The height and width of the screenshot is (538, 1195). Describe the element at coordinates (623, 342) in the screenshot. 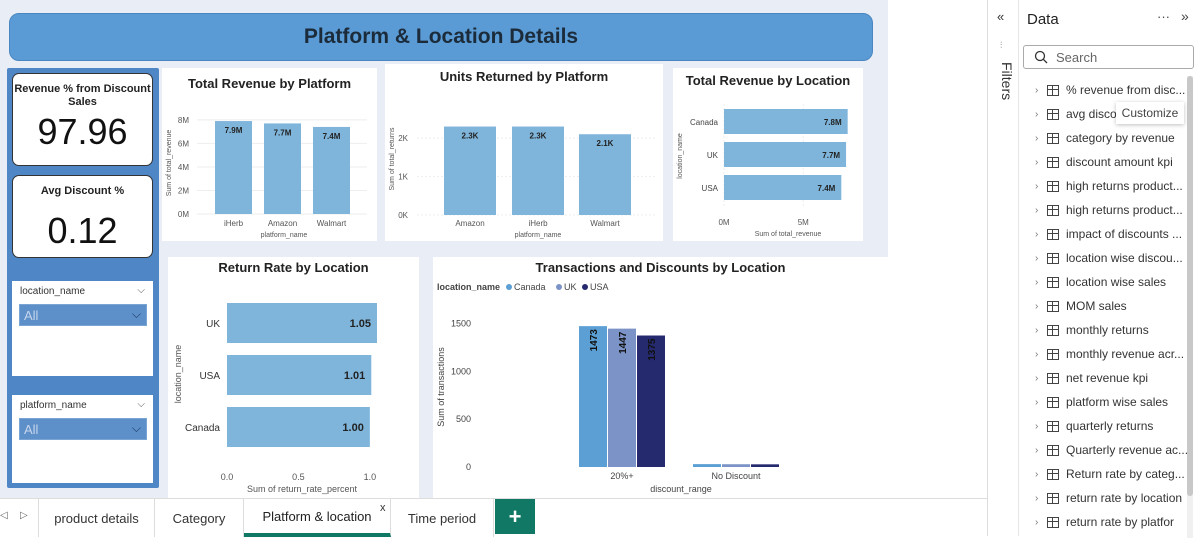

I see `data-label: 1447` at that location.